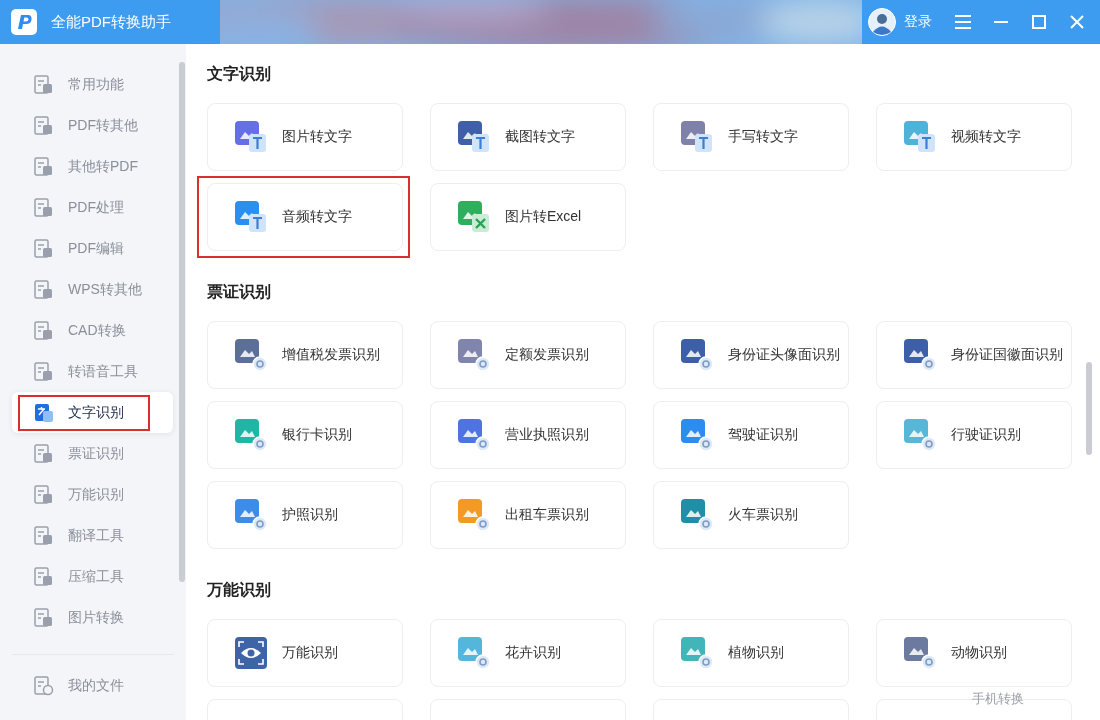 This screenshot has height=720, width=1100. What do you see at coordinates (474, 217) in the screenshot?
I see `spreadsheet-icon` at bounding box center [474, 217].